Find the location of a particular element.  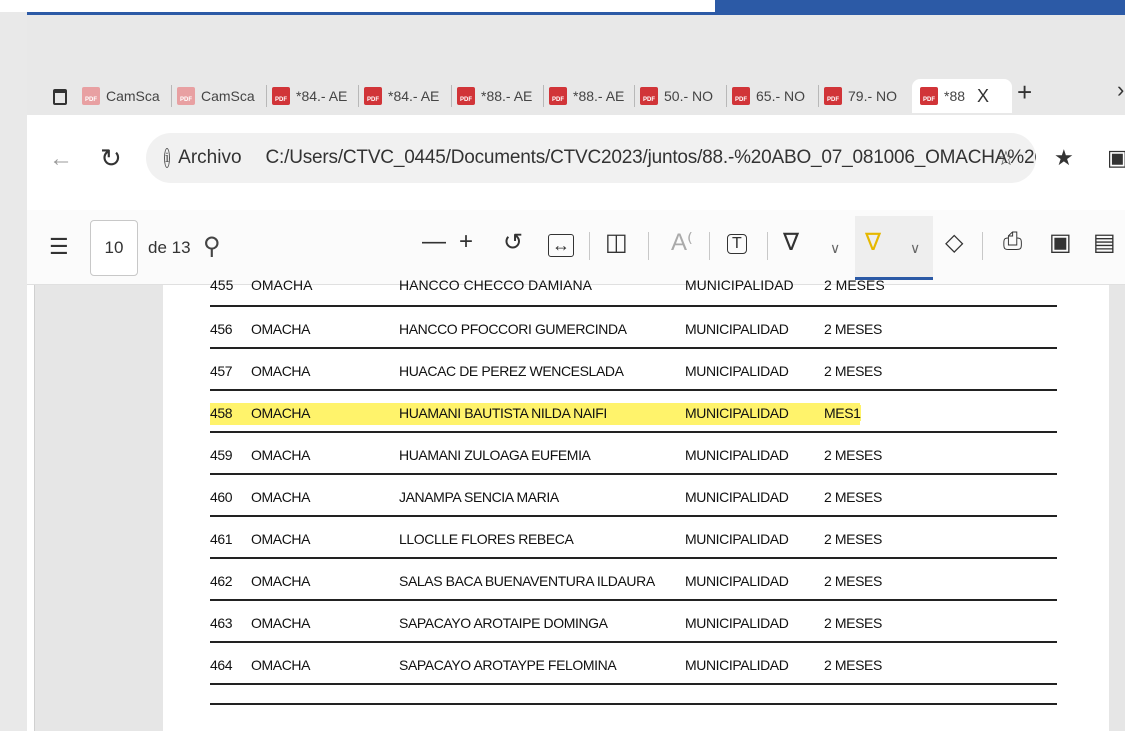

tab-5: PDF *88.- AE is located at coordinates (497, 96).